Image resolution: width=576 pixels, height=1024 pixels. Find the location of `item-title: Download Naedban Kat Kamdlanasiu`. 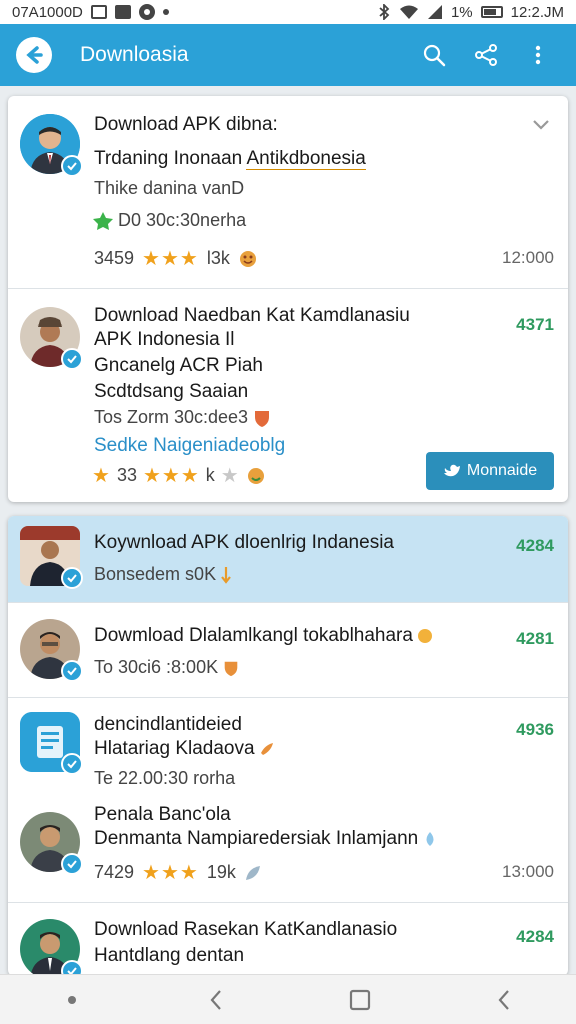

item-title: Download Naedban Kat Kamdlanasiu is located at coordinates (252, 315).